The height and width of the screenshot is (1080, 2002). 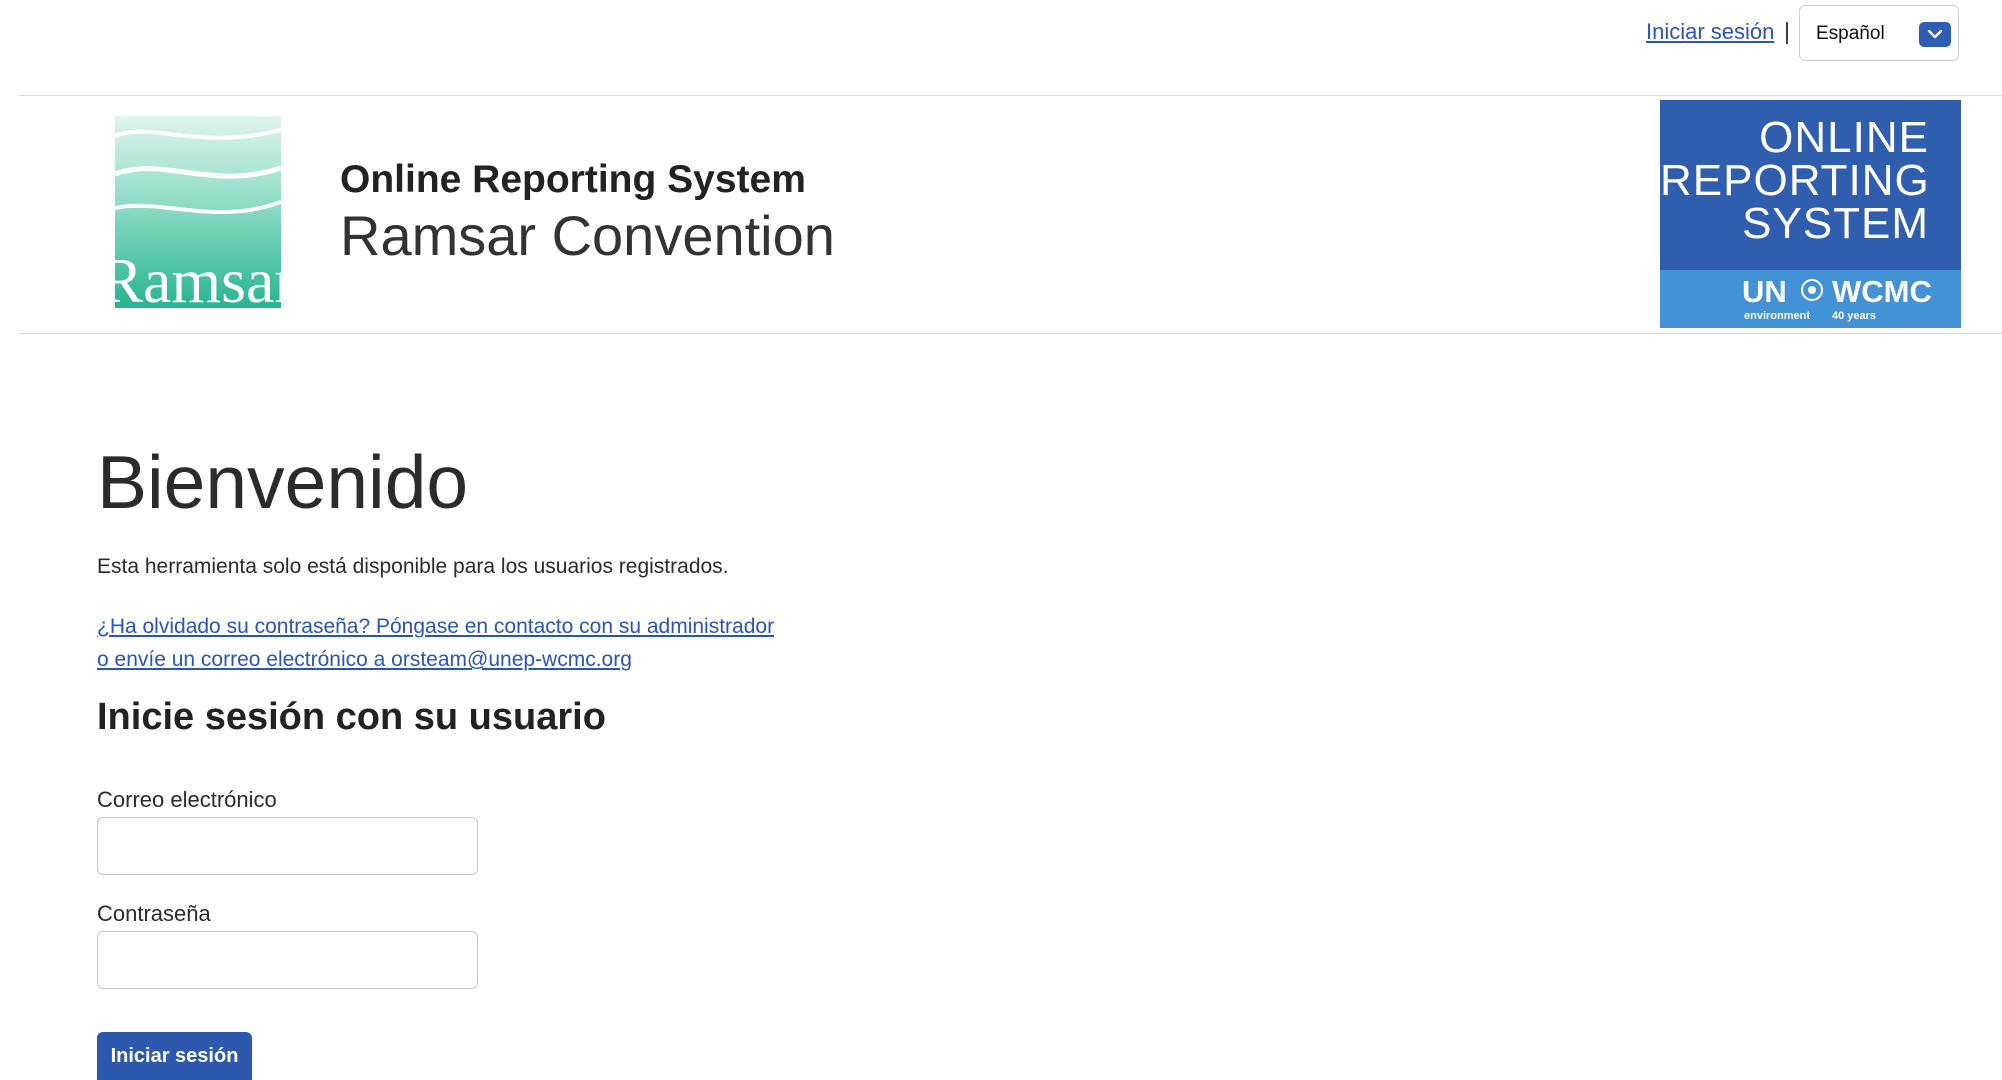 I want to click on password-field, so click(x=287, y=960).